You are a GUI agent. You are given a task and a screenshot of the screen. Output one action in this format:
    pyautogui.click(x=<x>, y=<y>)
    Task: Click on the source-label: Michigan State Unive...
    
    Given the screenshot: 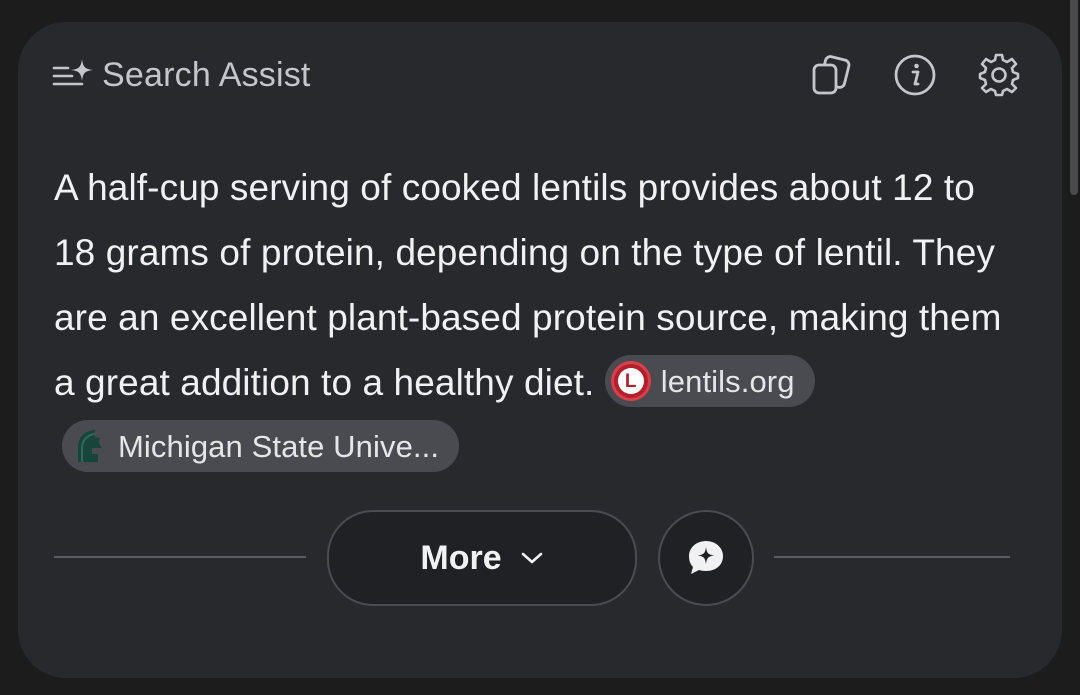 What is the action you would take?
    pyautogui.click(x=279, y=446)
    